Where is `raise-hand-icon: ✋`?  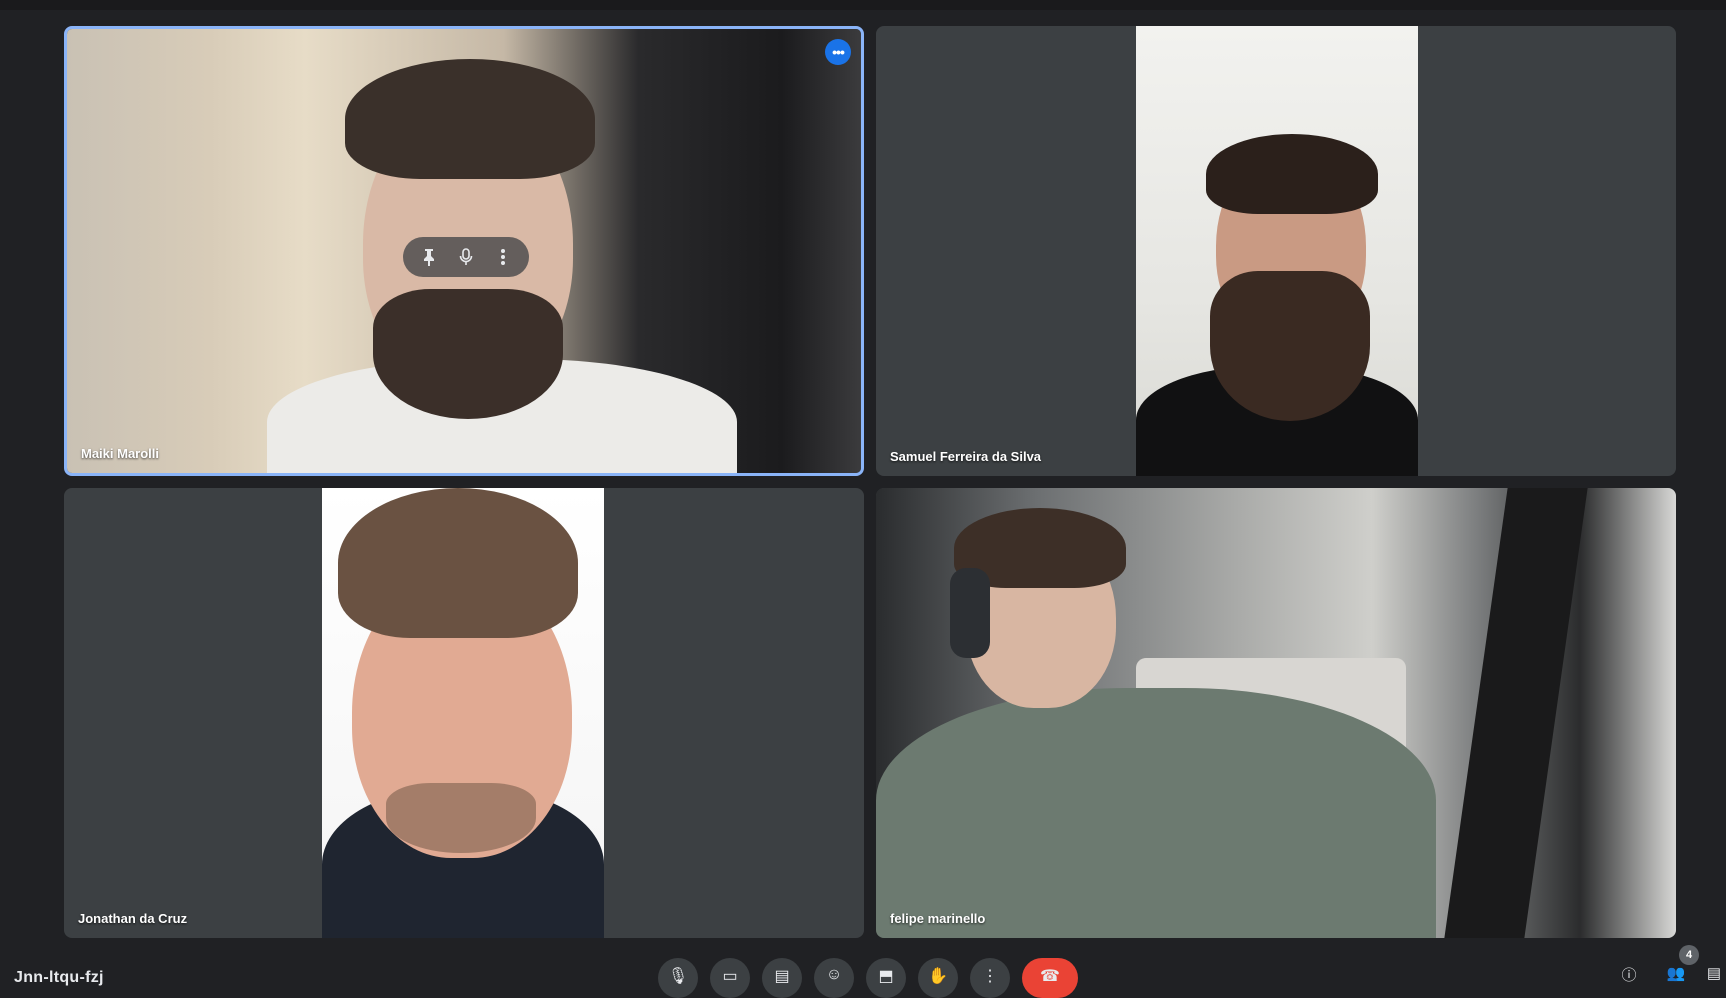 raise-hand-icon: ✋ is located at coordinates (938, 976).